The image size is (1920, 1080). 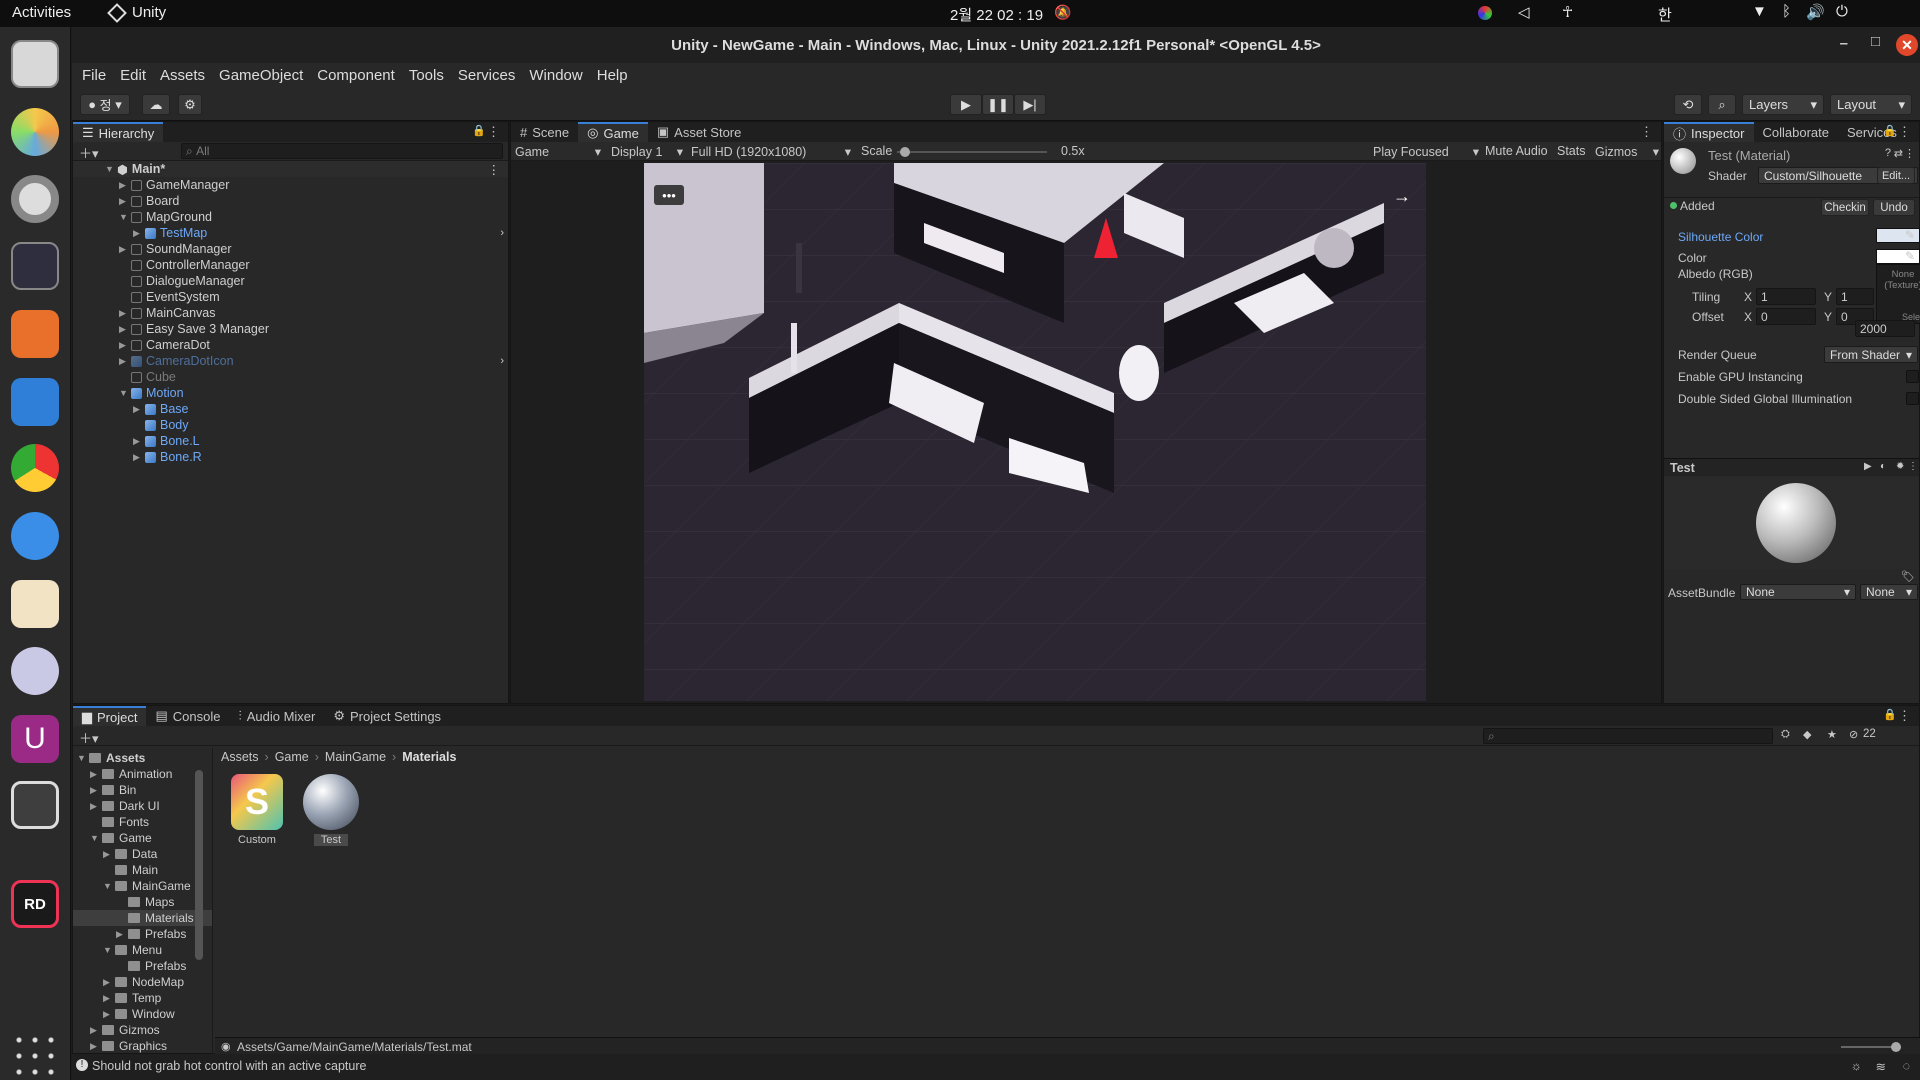 What do you see at coordinates (35, 132) in the screenshot?
I see `color-app-icon` at bounding box center [35, 132].